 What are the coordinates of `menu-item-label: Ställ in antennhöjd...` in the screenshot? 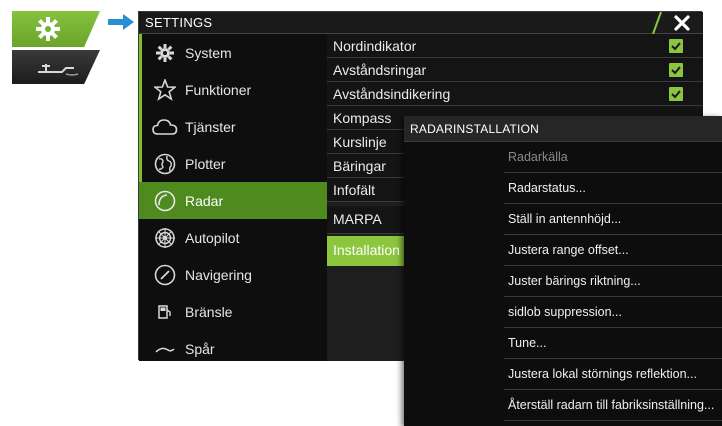 It's located at (565, 219).